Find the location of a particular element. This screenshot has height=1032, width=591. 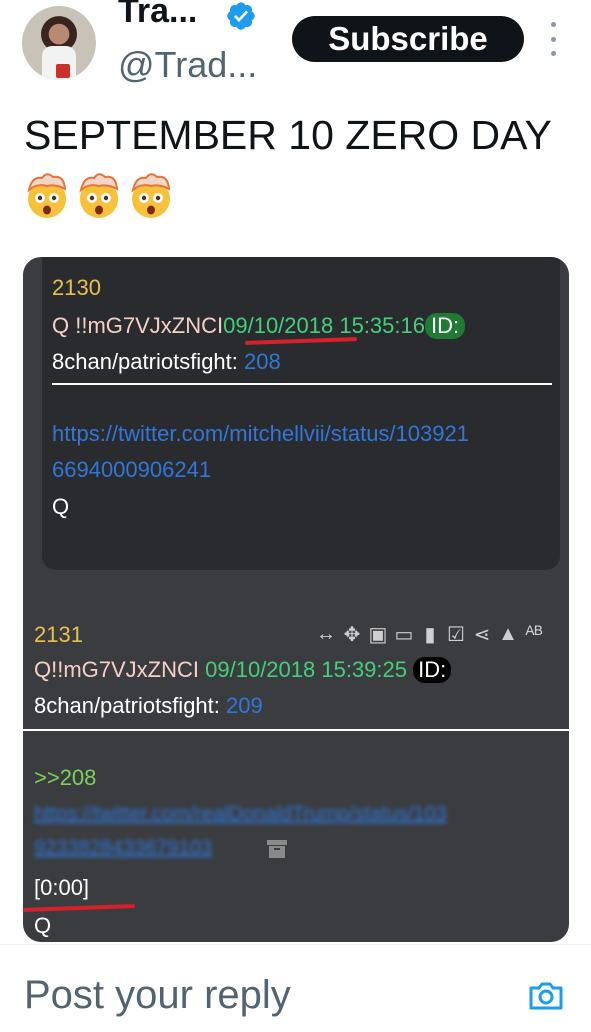

post-date: 09/10/2018 15:35:16 is located at coordinates (324, 325).